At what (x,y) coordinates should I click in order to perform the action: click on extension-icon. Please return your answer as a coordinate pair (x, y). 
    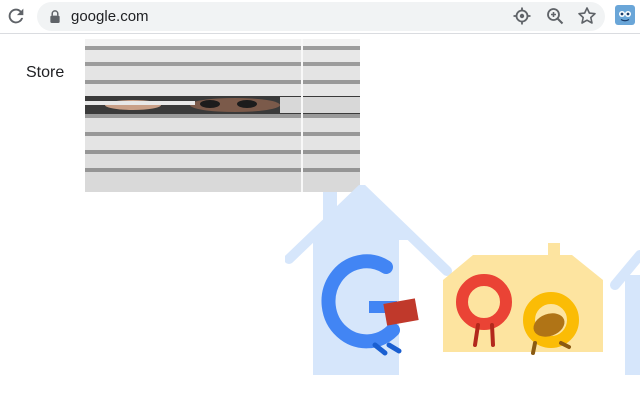
    Looking at the image, I should click on (625, 15).